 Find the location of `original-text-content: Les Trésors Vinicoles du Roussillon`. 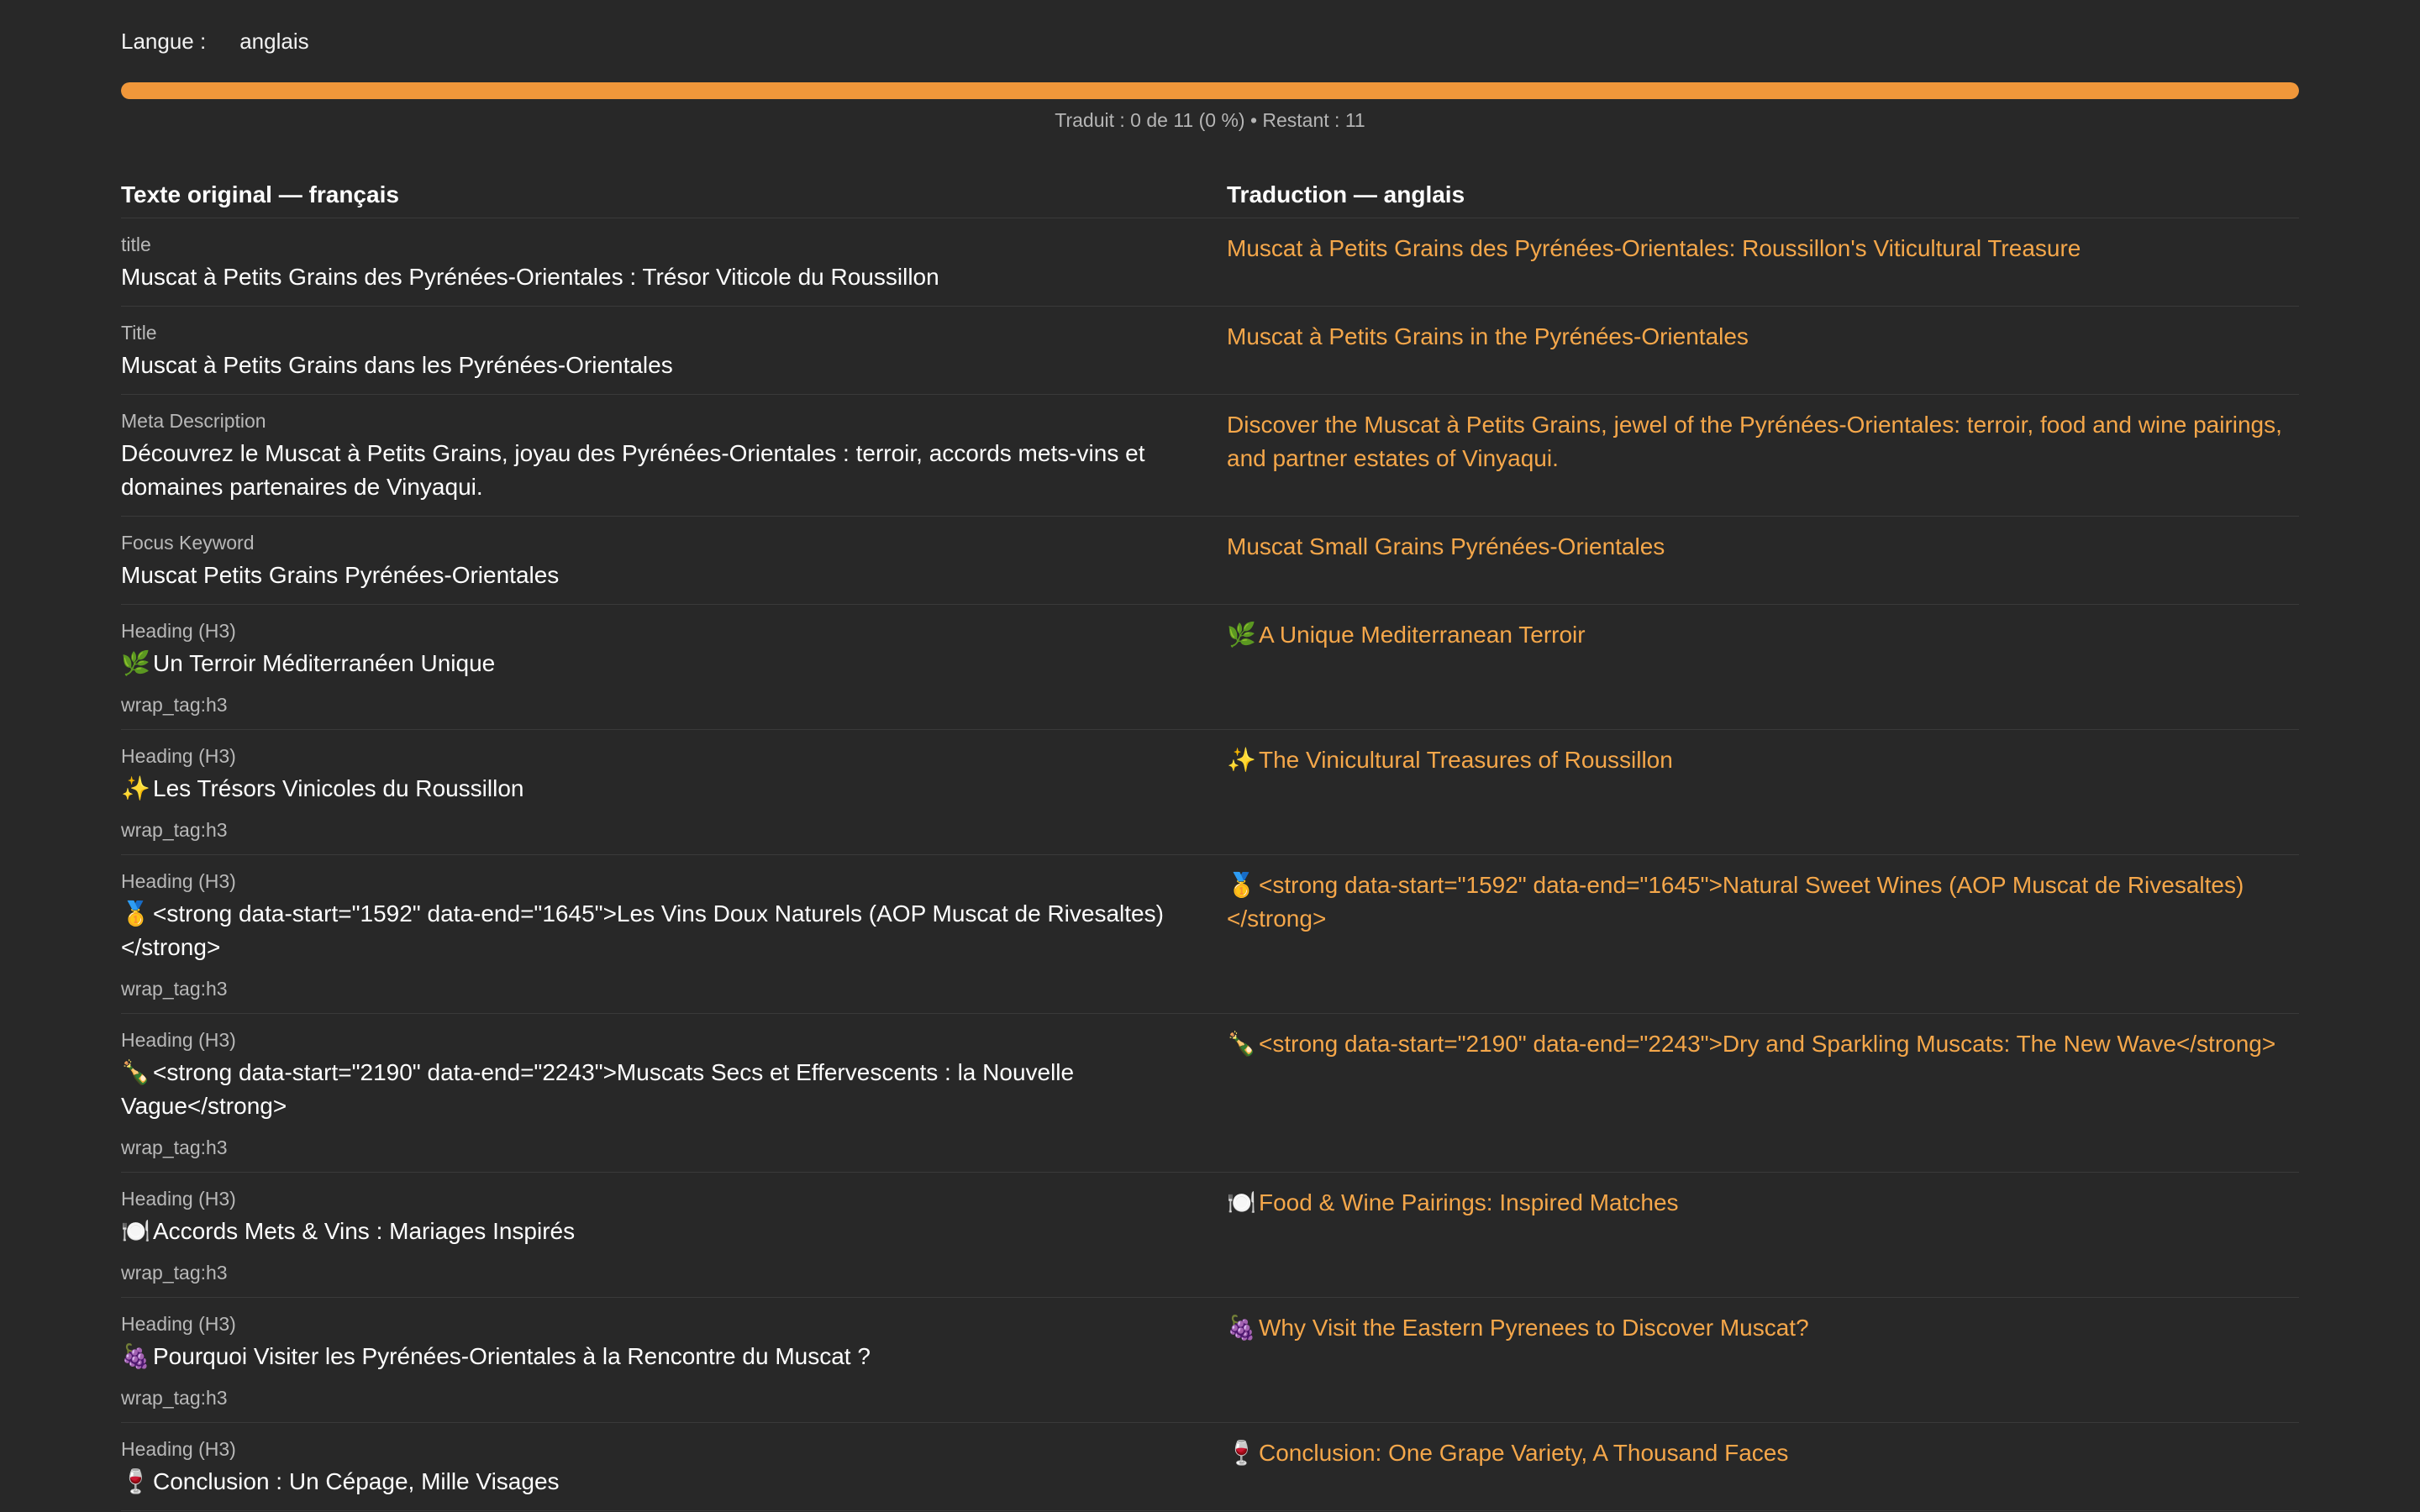

original-text-content: Les Trésors Vinicoles du Roussillon is located at coordinates (338, 788).